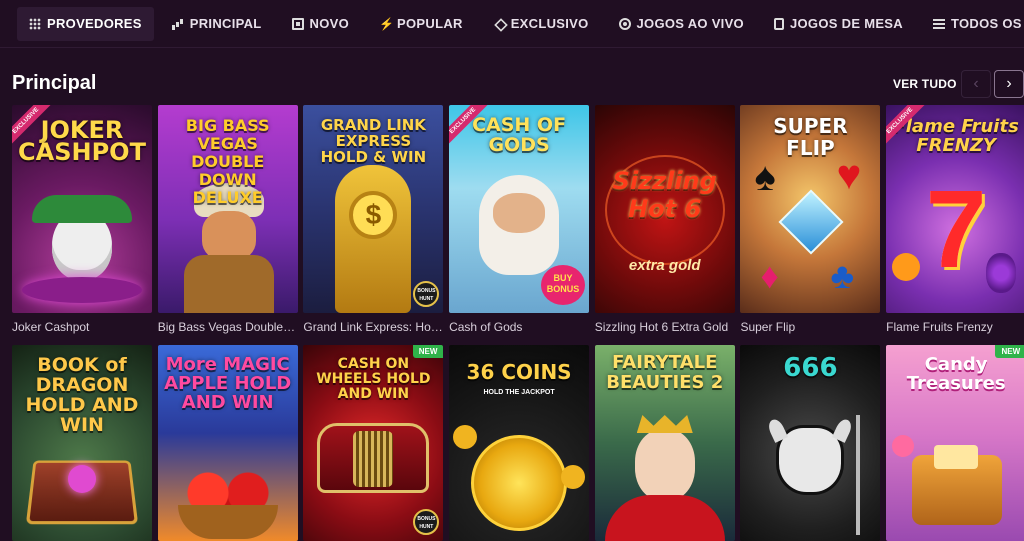 The image size is (1024, 541). What do you see at coordinates (82, 479) in the screenshot?
I see `book-gem-art` at bounding box center [82, 479].